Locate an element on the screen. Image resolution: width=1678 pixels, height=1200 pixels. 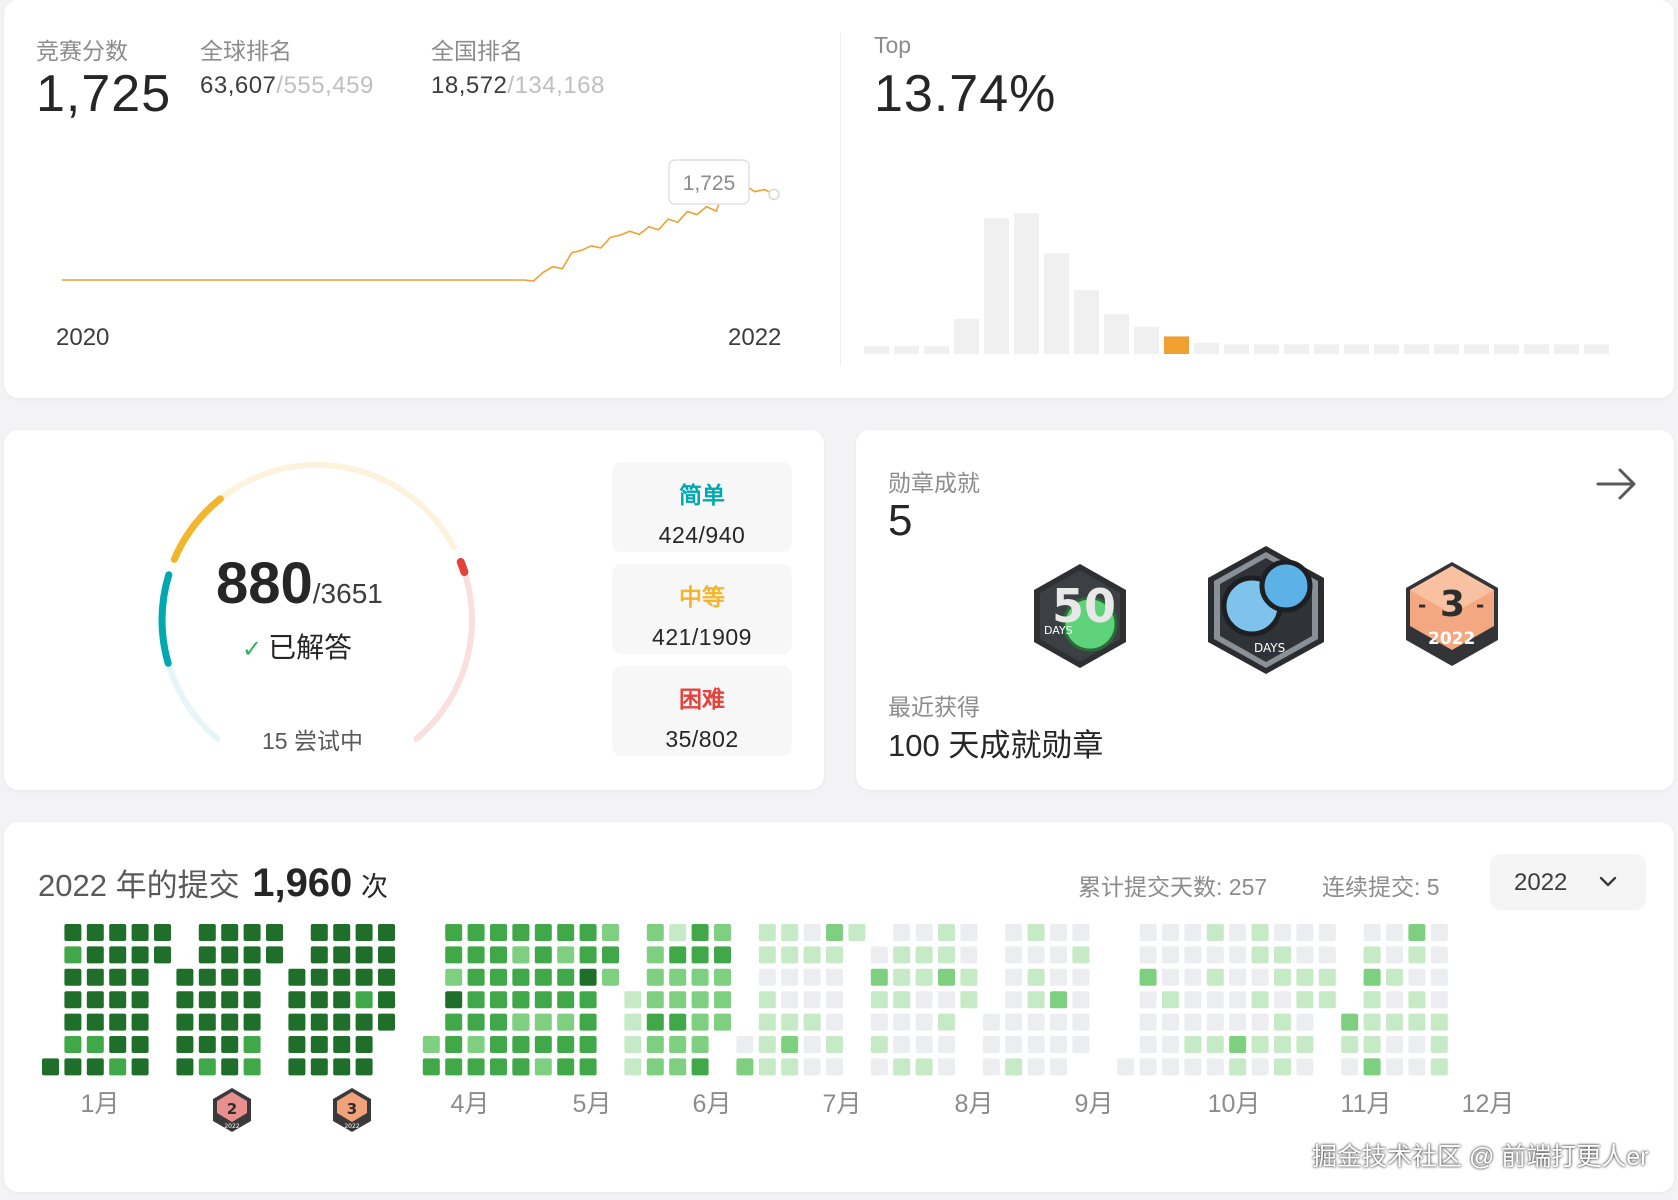
badge3-year: 2022 is located at coordinates (1451, 639).